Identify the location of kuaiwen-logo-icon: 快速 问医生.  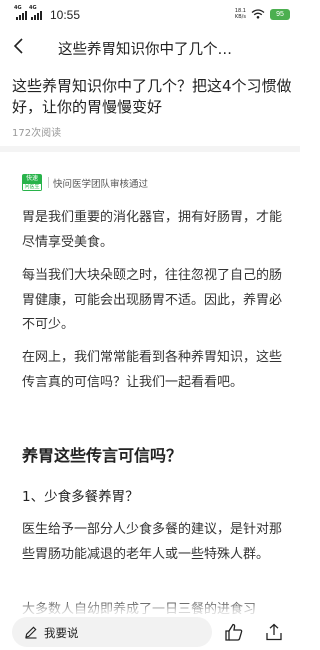
(32, 182).